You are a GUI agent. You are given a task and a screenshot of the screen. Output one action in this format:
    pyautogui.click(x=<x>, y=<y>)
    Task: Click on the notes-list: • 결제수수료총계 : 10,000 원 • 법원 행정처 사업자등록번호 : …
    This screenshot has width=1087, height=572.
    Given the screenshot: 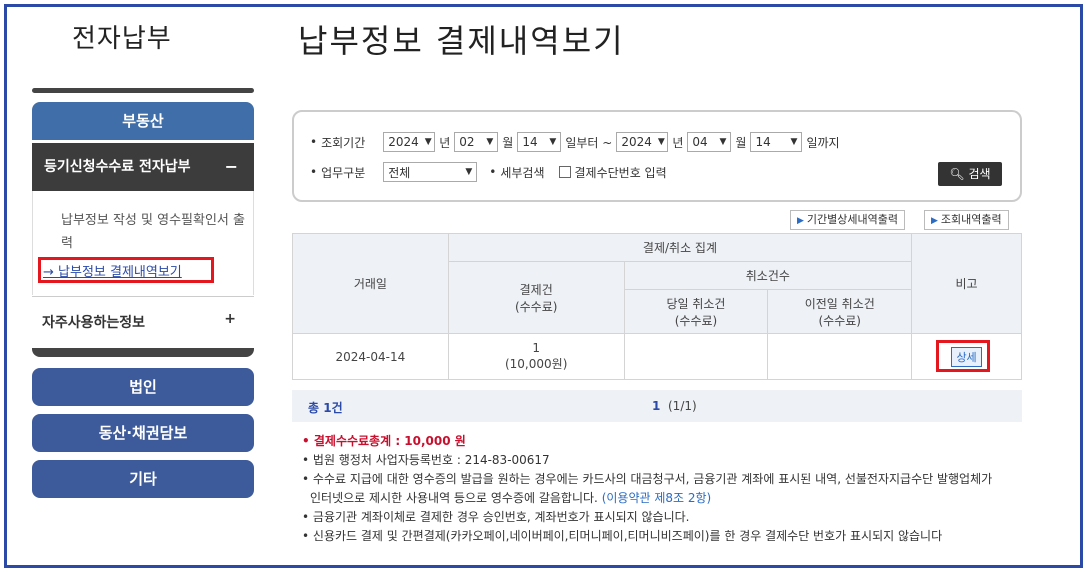 What is the action you would take?
    pyautogui.click(x=659, y=489)
    